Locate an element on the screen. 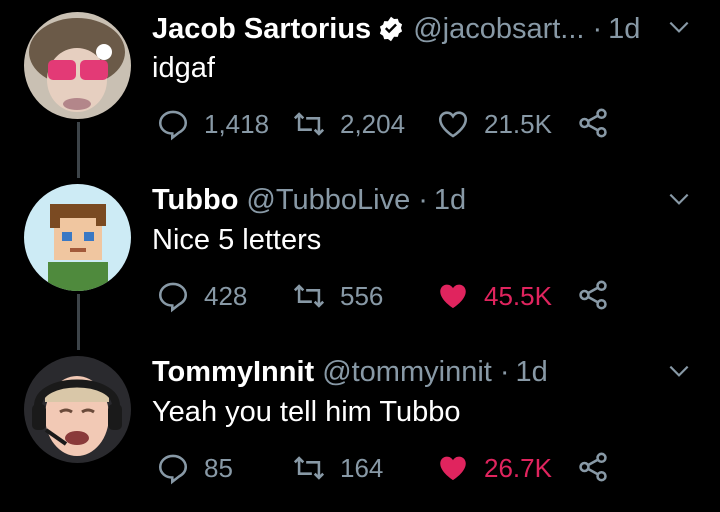 This screenshot has height=512, width=720. verified-badge-icon is located at coordinates (391, 29).